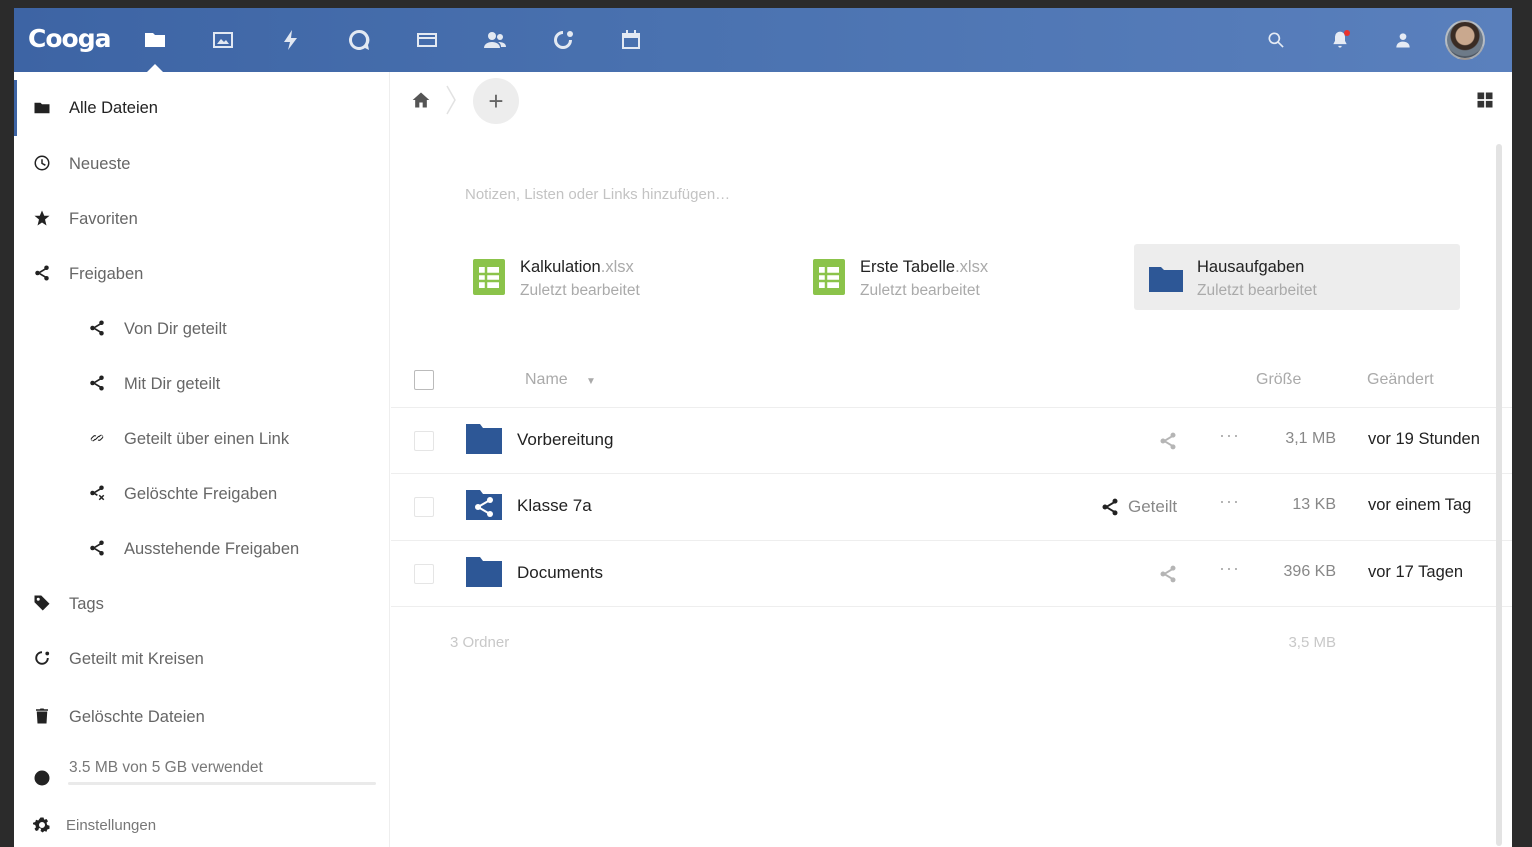  Describe the element at coordinates (172, 384) in the screenshot. I see `sidebar-item-label: Mit Dir geteilt` at that location.